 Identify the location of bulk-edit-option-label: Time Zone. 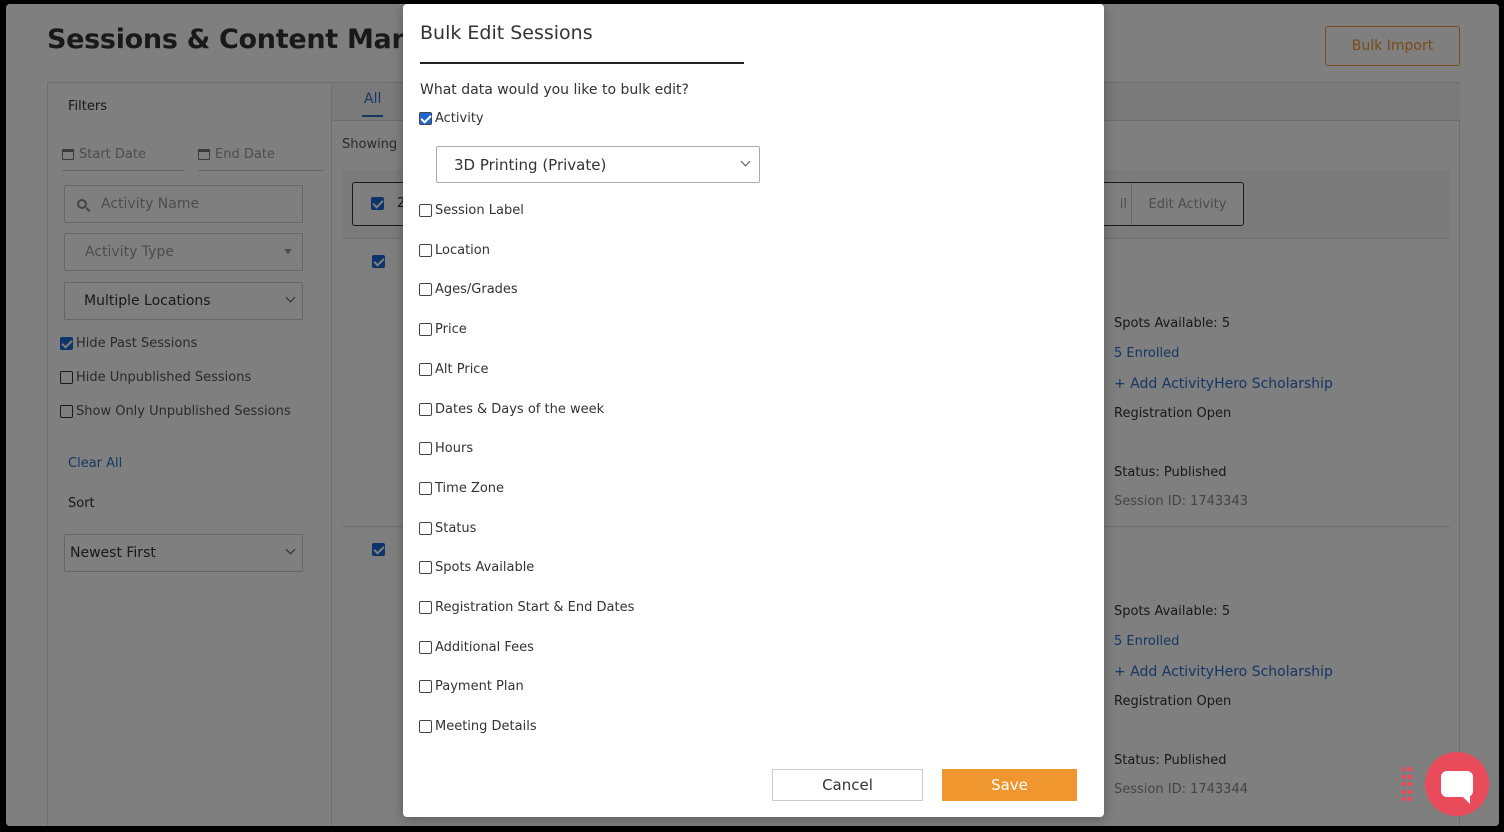
(470, 488).